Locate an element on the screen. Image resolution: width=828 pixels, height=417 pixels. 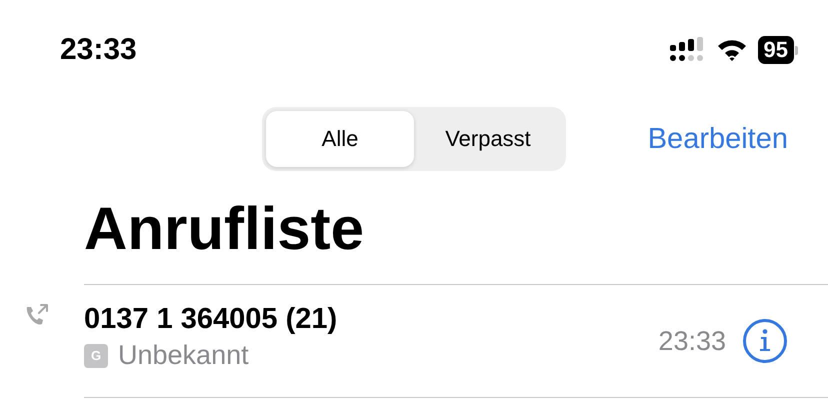
caller-label: Unbekannt is located at coordinates (183, 355).